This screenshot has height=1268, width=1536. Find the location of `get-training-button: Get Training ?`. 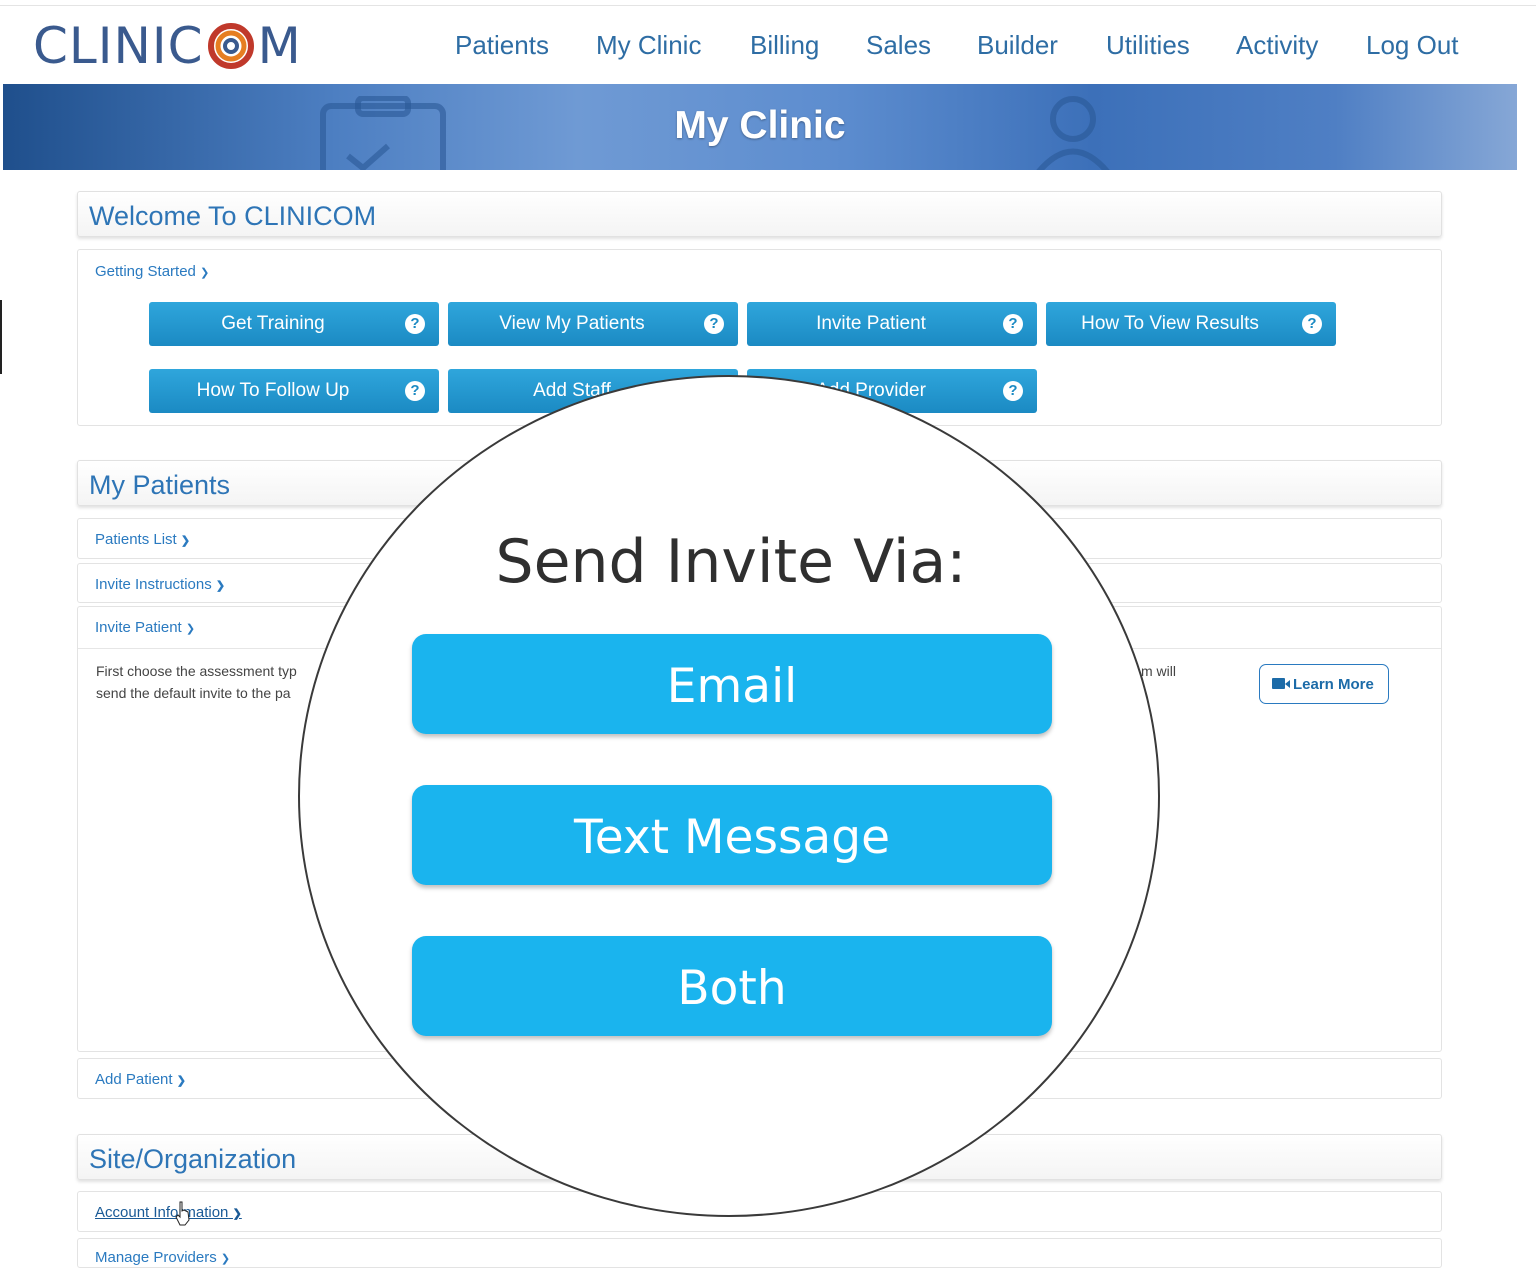

get-training-button: Get Training ? is located at coordinates (294, 324).